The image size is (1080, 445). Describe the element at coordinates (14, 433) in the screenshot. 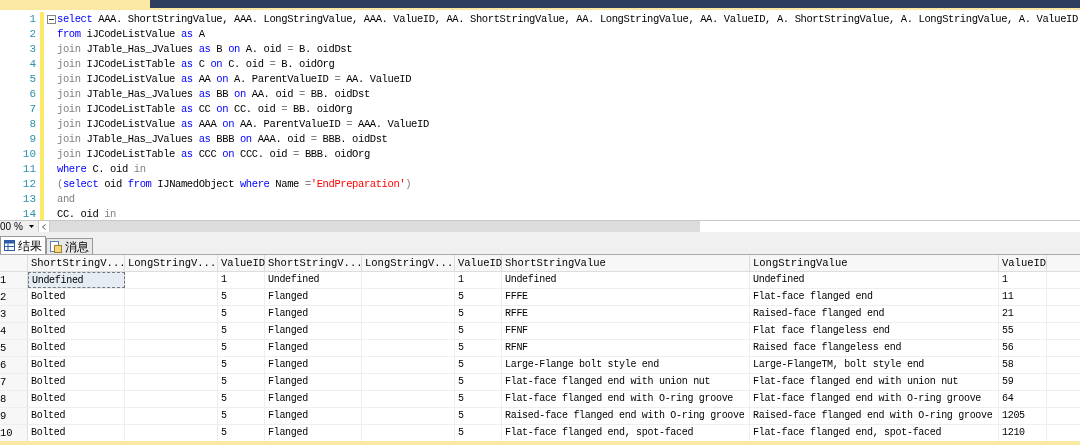

I see `row-header: 10` at that location.